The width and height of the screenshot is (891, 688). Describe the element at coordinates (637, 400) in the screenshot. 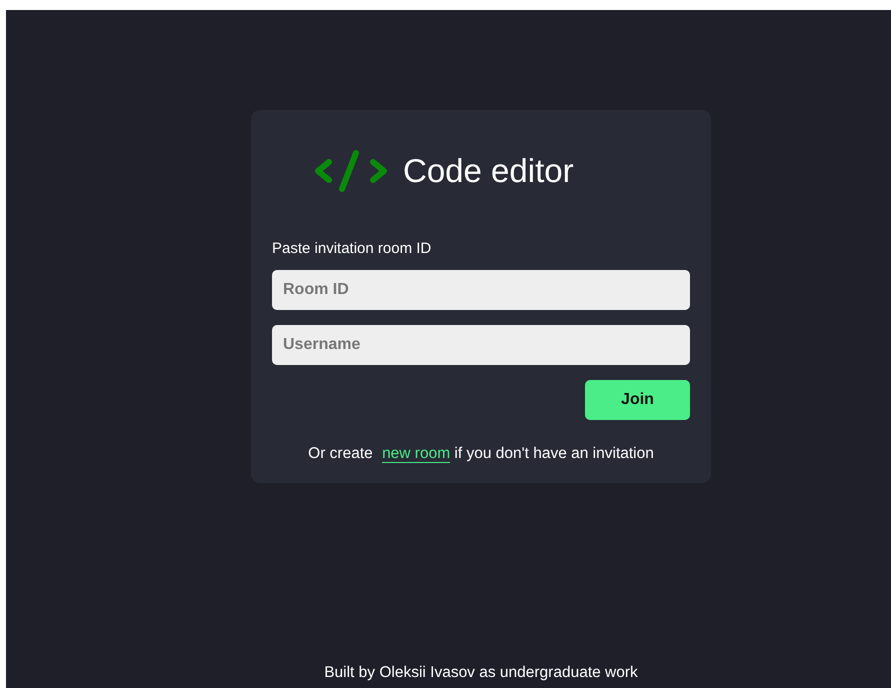

I see `join-button: Join` at that location.